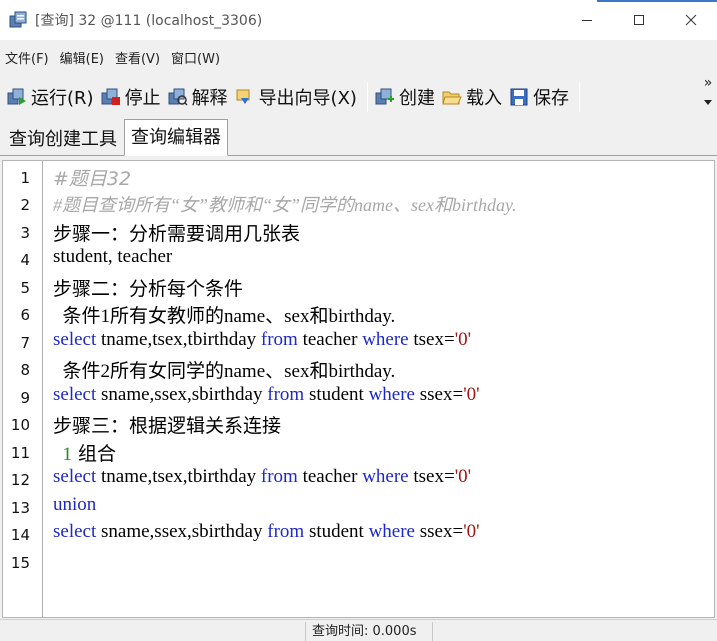 The width and height of the screenshot is (717, 641). I want to click on code-line: #题目查询所有“女”教师和“女”同学的name、sex和birthday., so click(285, 204).